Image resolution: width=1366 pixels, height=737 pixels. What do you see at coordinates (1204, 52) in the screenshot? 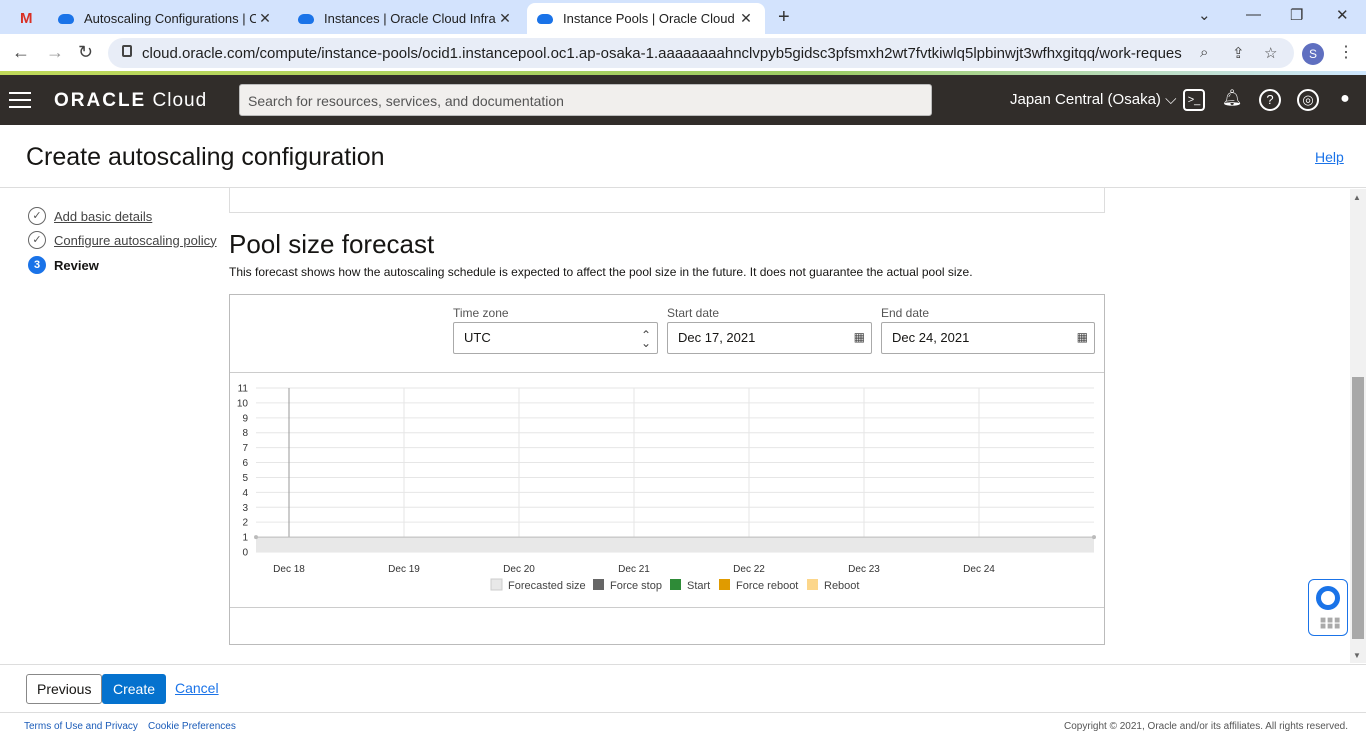
I see `zoom-icon: ⌕` at bounding box center [1204, 52].